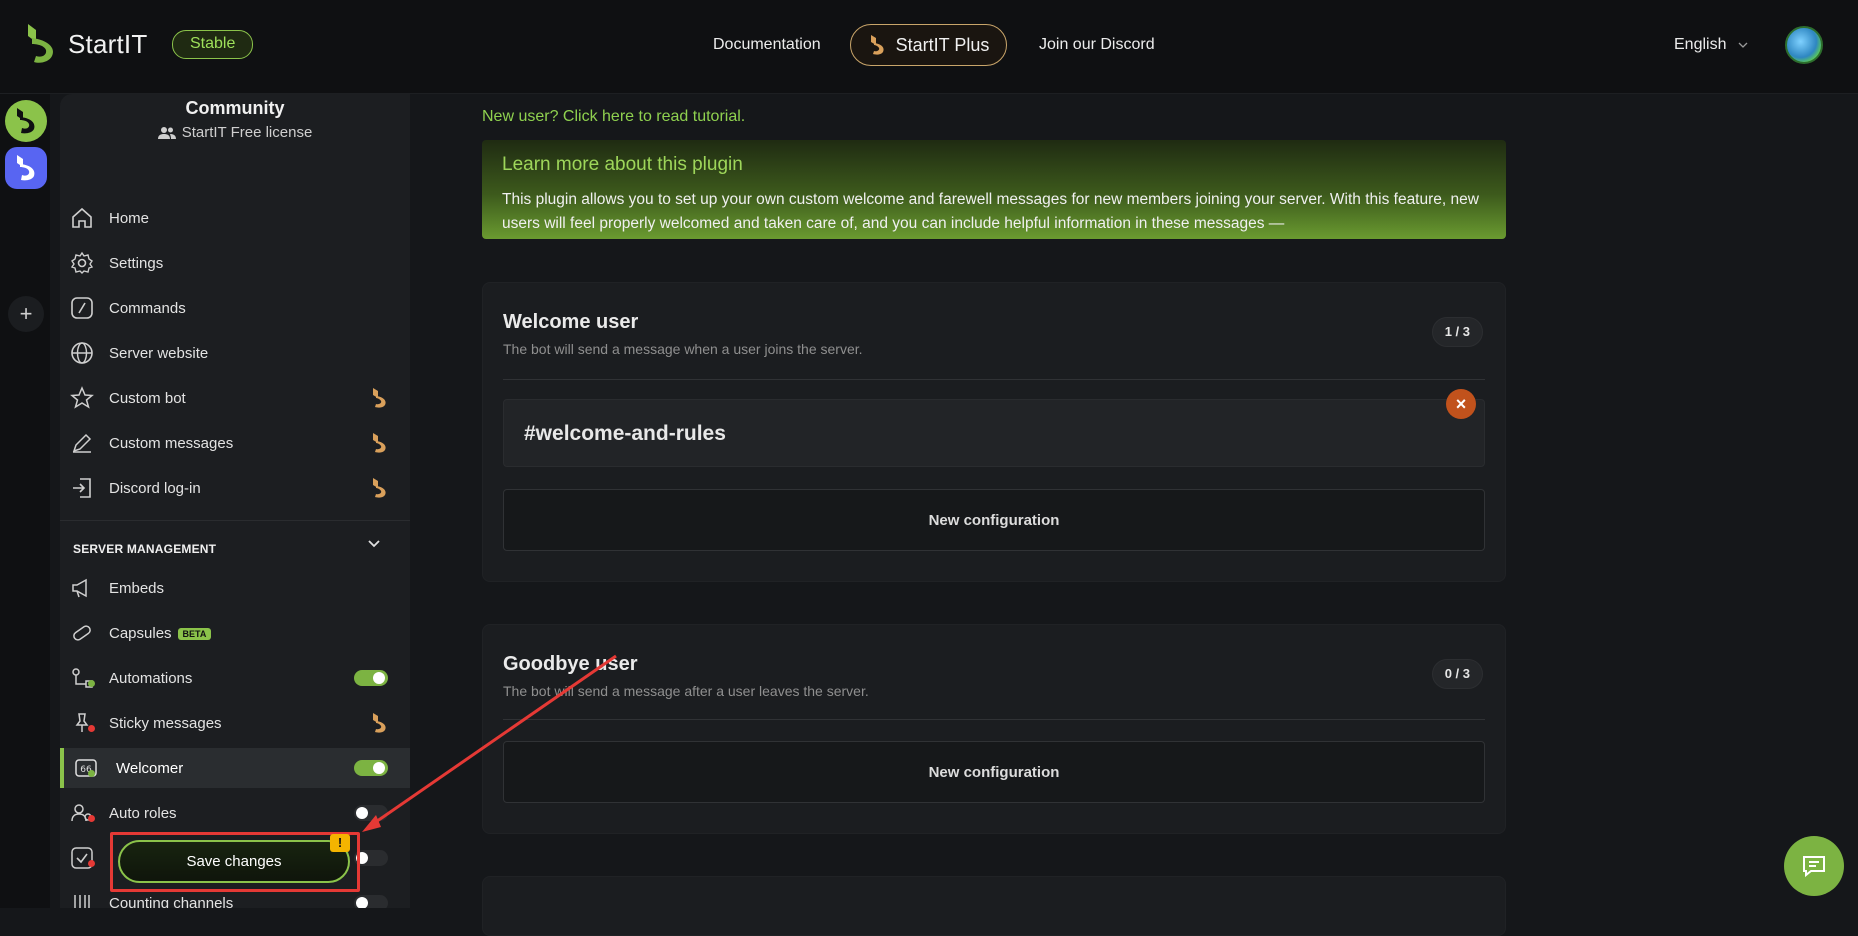 The width and height of the screenshot is (1858, 936). What do you see at coordinates (235, 353) in the screenshot?
I see `sidebar-item-server-website: Server website` at bounding box center [235, 353].